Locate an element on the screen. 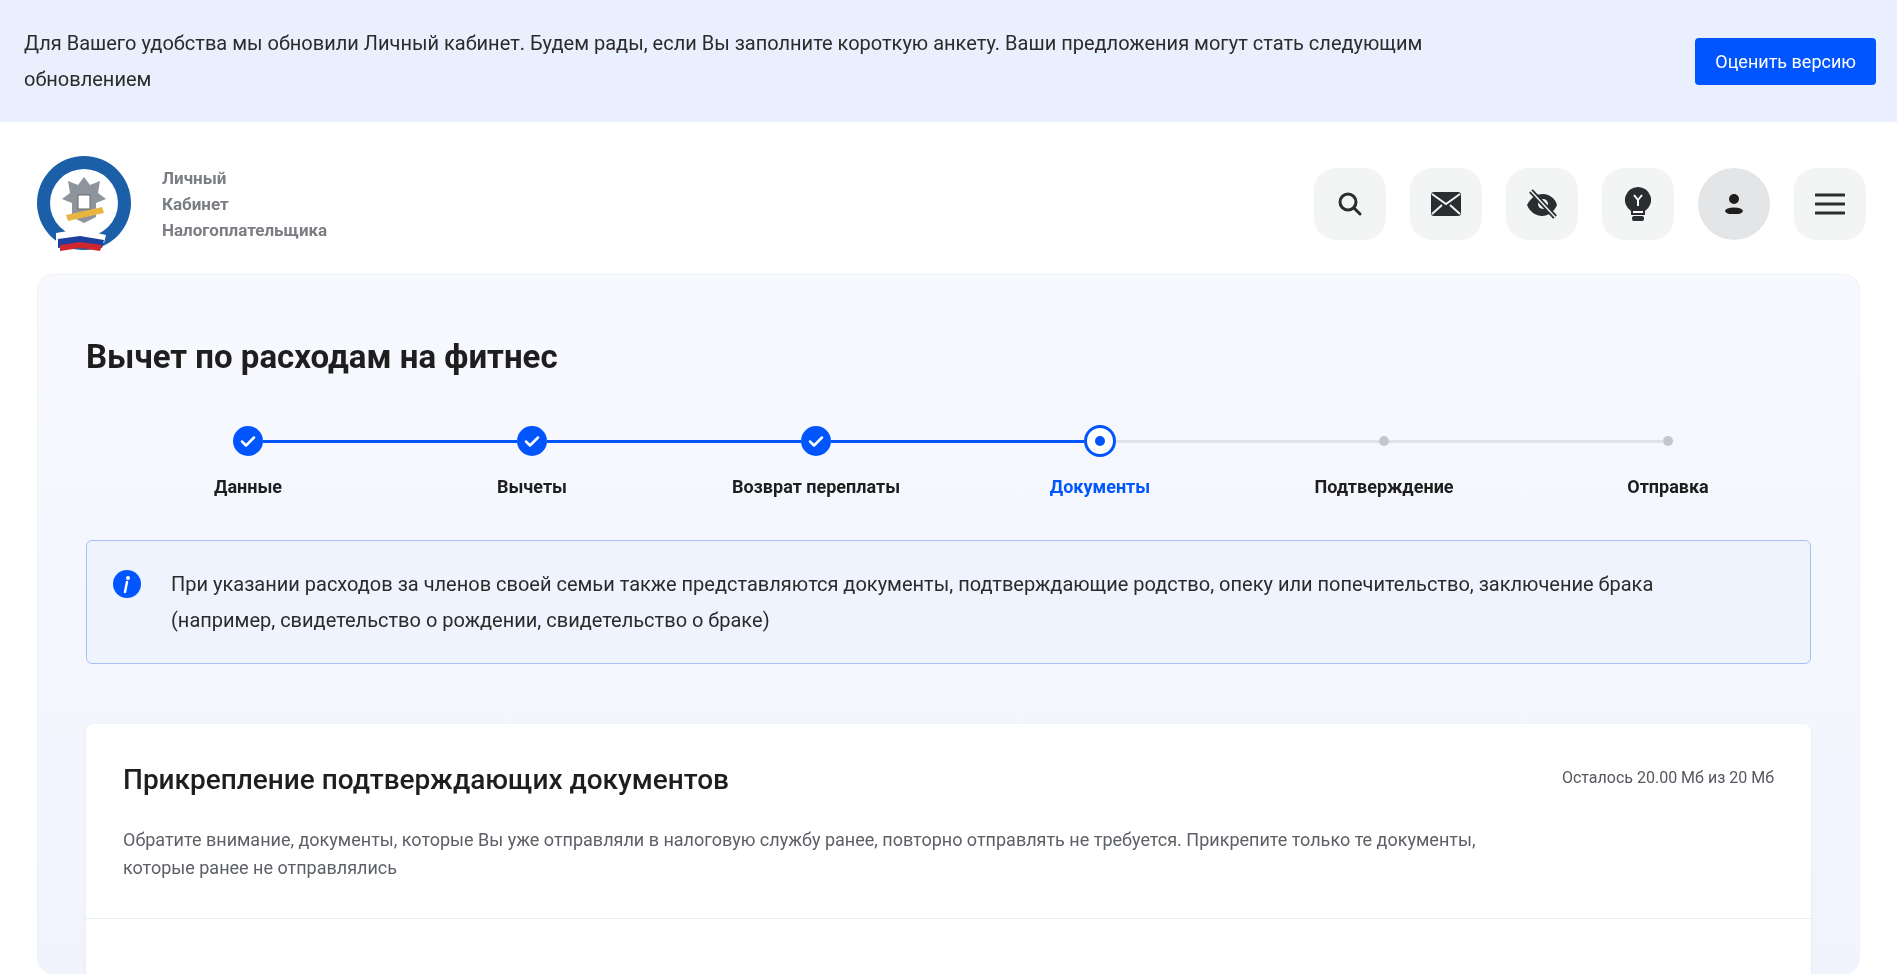 The height and width of the screenshot is (974, 1897). emblem-logo-icon is located at coordinates (84, 204).